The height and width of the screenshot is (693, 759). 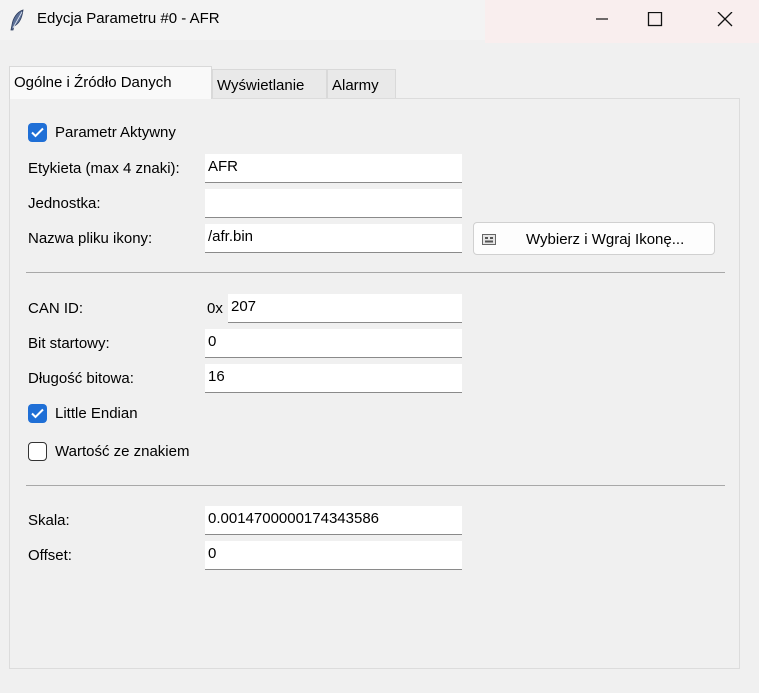 What do you see at coordinates (261, 85) in the screenshot?
I see `tab-display-label: Wyświetlanie` at bounding box center [261, 85].